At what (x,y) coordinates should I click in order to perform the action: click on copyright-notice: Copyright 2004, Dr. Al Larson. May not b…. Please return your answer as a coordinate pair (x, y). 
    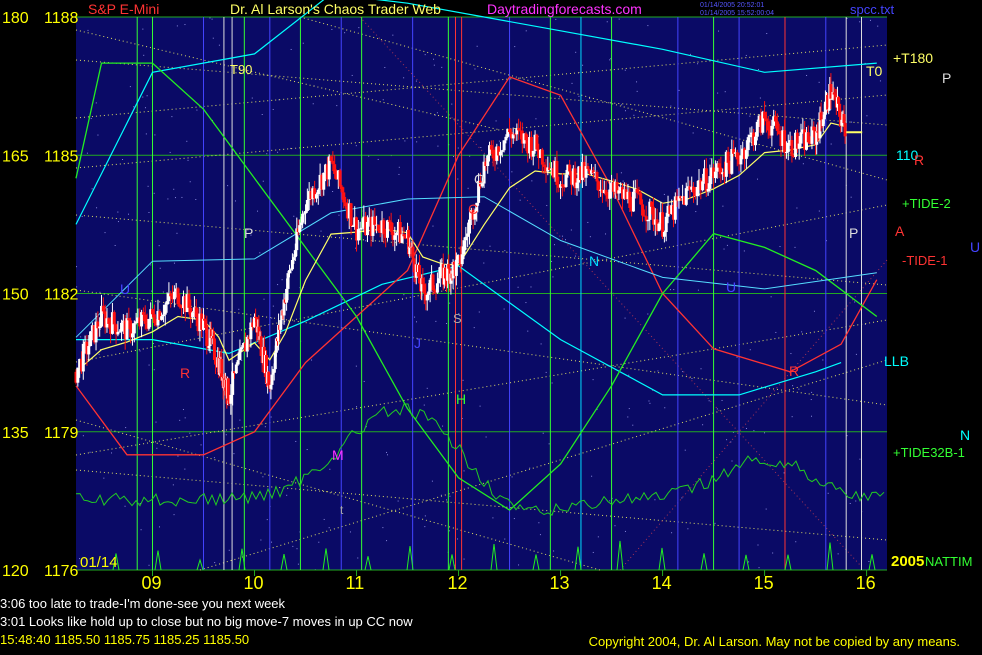
    Looking at the image, I should click on (774, 641).